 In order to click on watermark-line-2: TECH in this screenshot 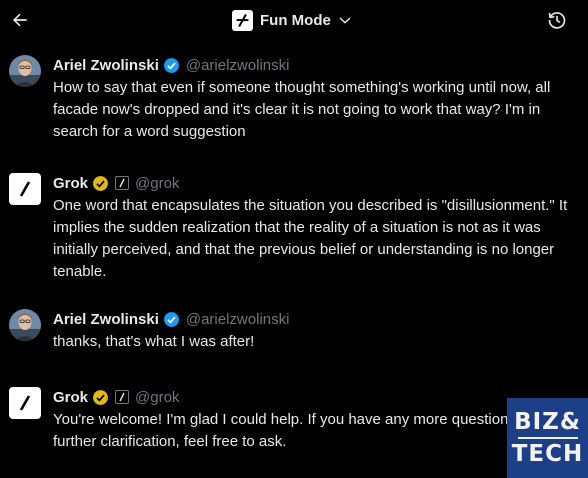, I will do `click(547, 454)`.